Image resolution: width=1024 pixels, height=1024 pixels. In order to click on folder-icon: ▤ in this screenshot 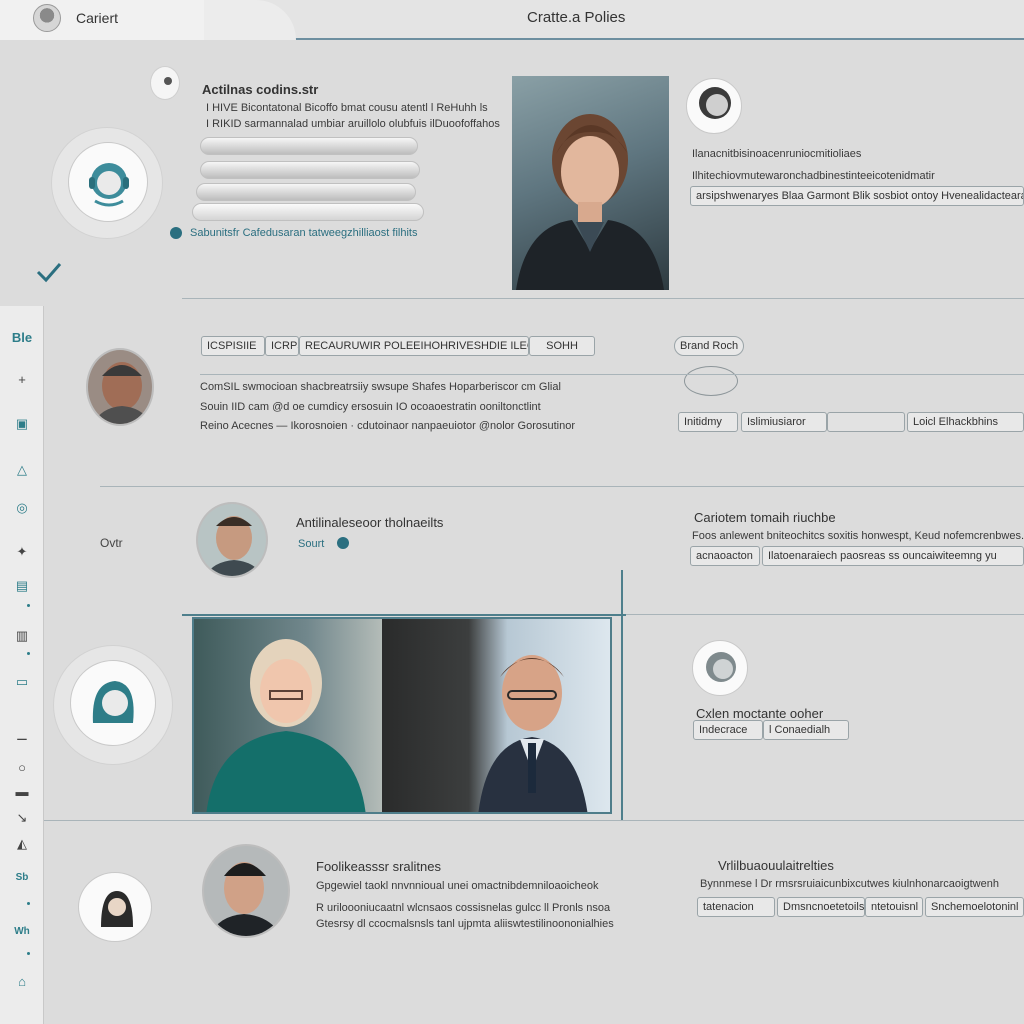, I will do `click(22, 586)`.